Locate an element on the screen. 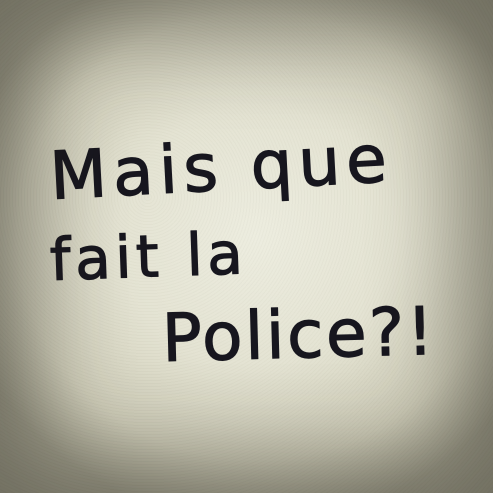 The height and width of the screenshot is (493, 493). handwritten-line-3: Police?! is located at coordinates (298, 334).